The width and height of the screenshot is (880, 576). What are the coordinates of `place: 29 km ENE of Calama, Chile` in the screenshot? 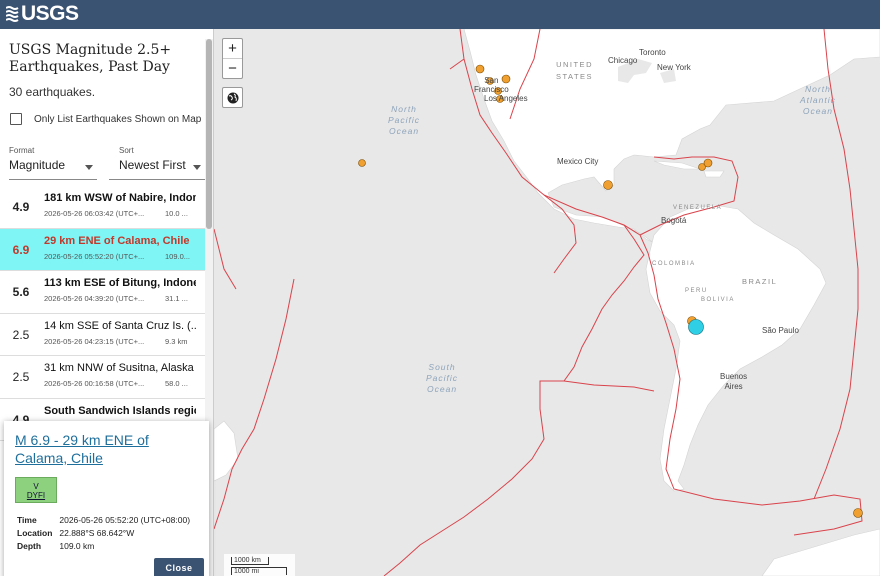 It's located at (117, 240).